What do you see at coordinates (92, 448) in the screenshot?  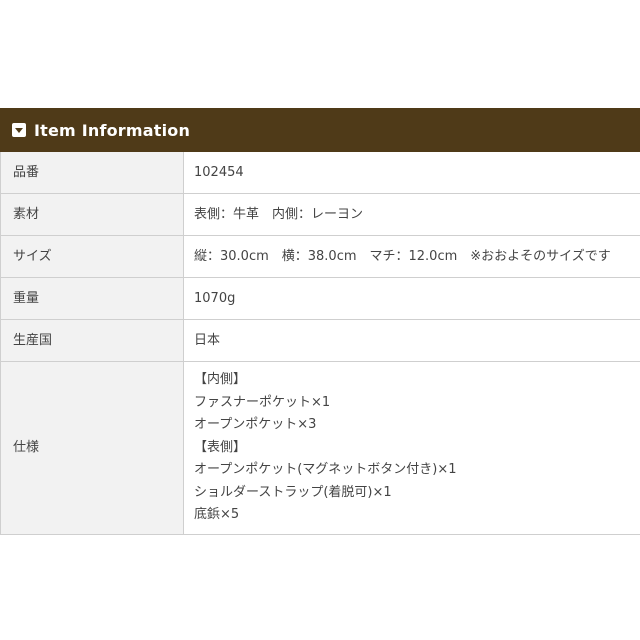 I see `row-label: 仕様` at bounding box center [92, 448].